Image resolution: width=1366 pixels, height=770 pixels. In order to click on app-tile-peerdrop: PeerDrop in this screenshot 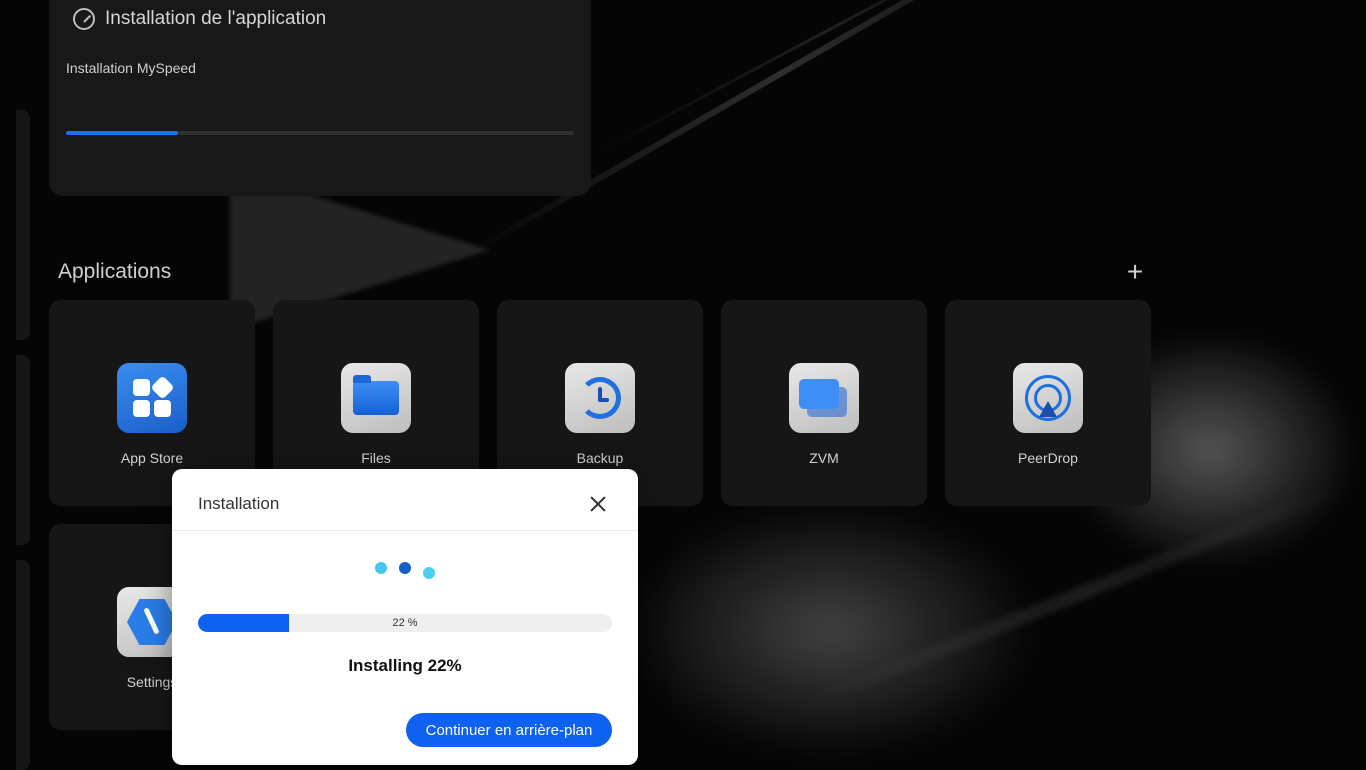, I will do `click(1048, 403)`.